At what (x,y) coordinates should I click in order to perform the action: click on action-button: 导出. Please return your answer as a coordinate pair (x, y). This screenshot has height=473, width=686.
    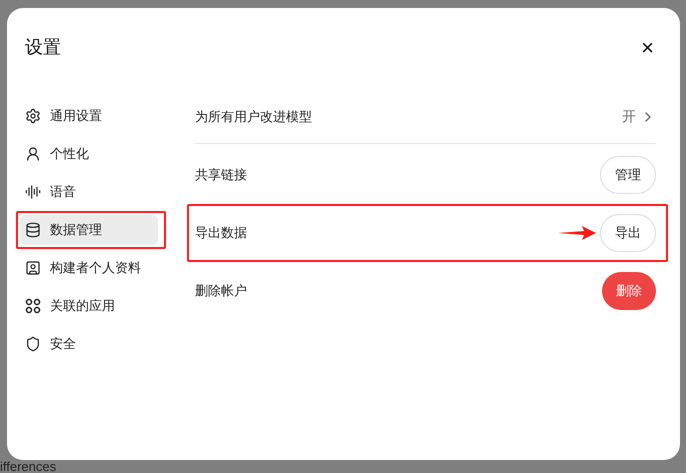
    Looking at the image, I should click on (628, 233).